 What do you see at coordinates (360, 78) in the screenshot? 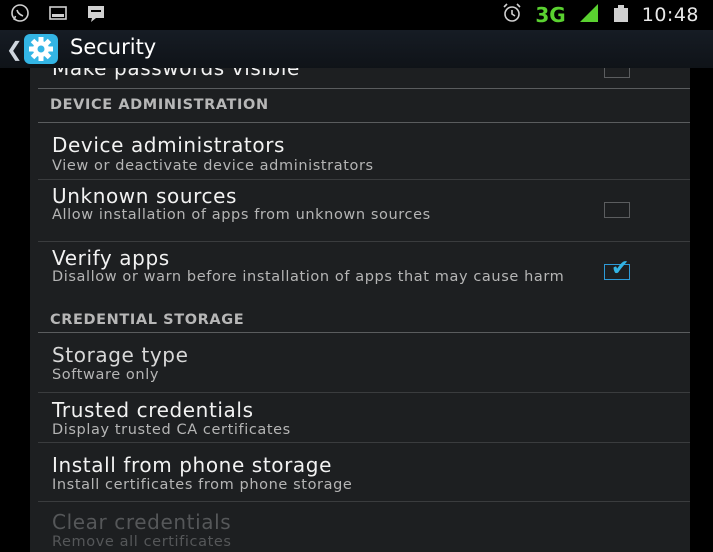
I see `list-item-make-passwords-visible: Make passwords visible` at bounding box center [360, 78].